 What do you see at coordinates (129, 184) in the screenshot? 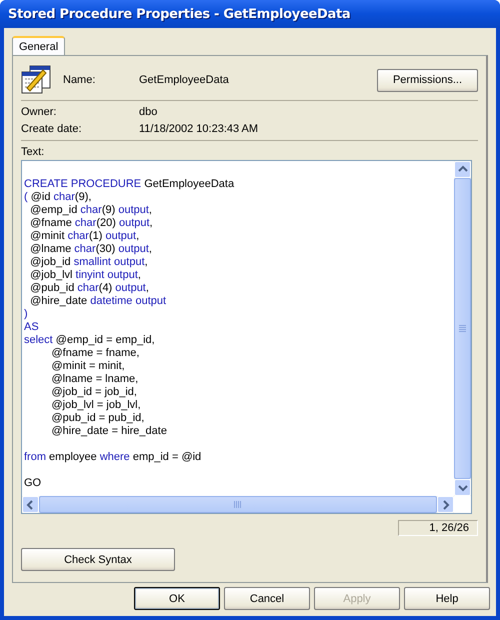
I see `code-line: CREATE PROCEDURE GetEmployeeData` at bounding box center [129, 184].